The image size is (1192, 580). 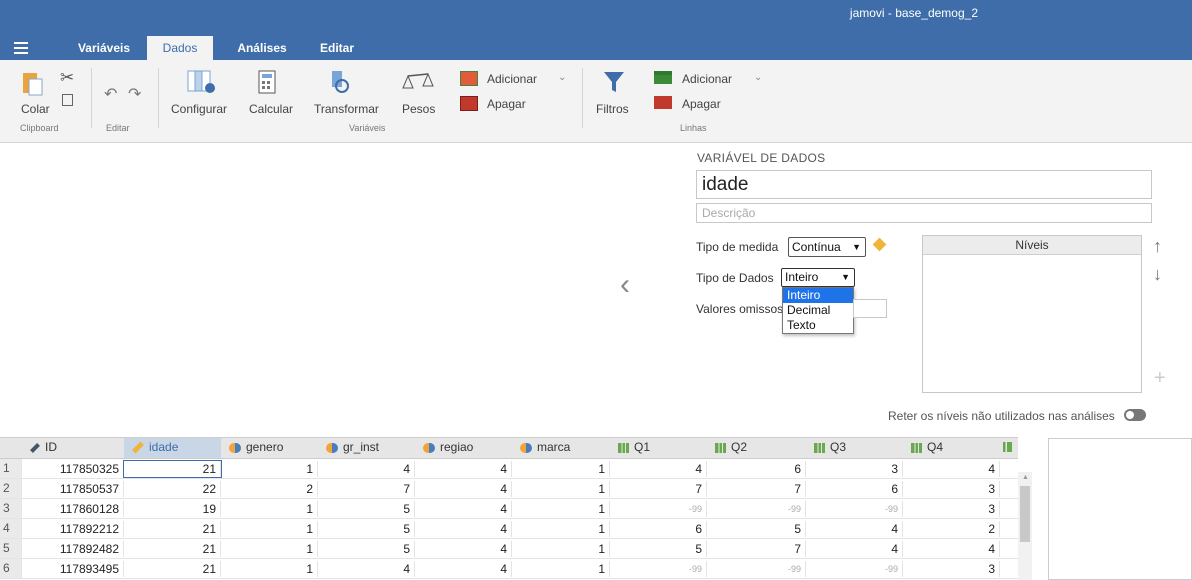 I want to click on tab-editar: Editar, so click(x=337, y=48).